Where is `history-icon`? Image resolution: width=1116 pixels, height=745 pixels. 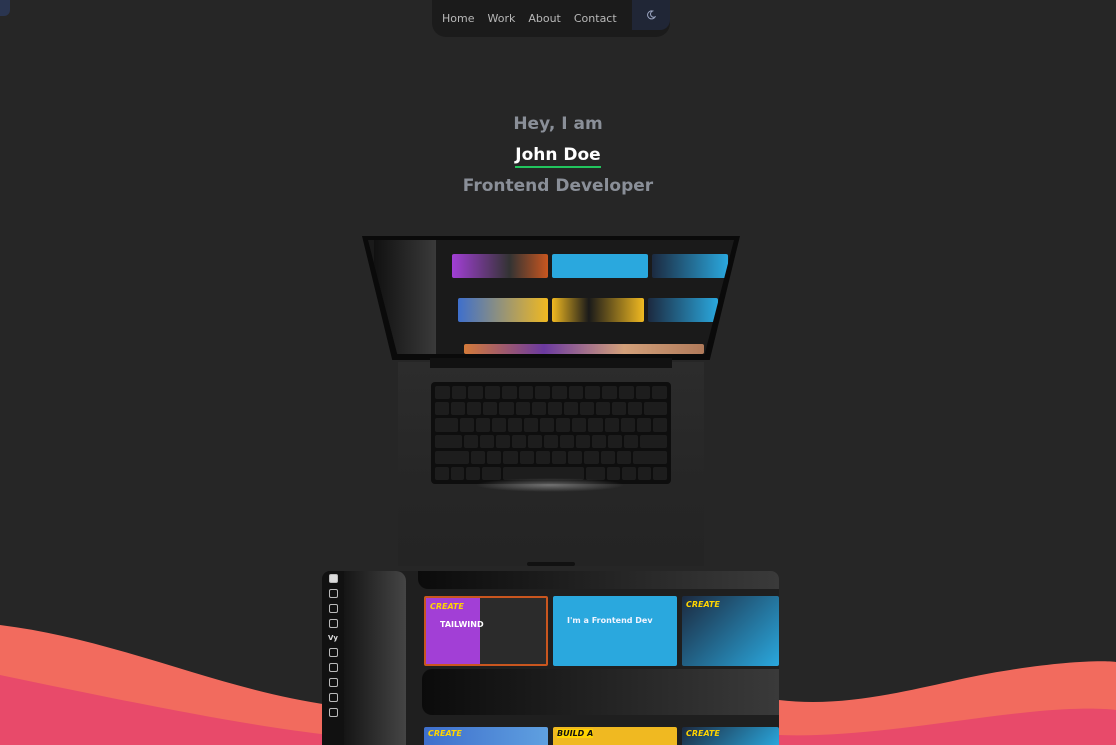
history-icon is located at coordinates (333, 667).